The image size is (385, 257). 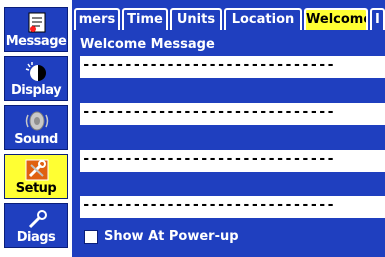 I want to click on sidebar-item-label: Message, so click(x=36, y=41).